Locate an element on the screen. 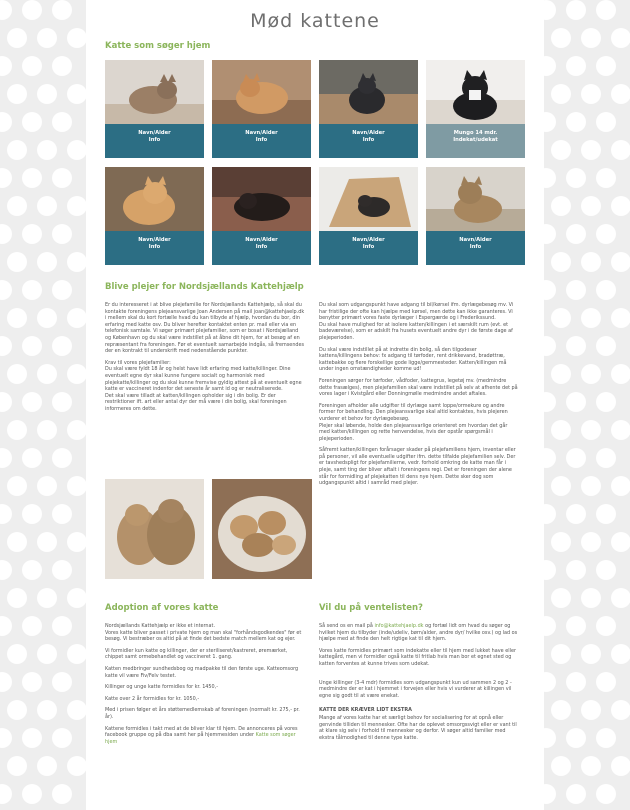 This screenshot has width=630, height=810. kittens-photo is located at coordinates (154, 529).